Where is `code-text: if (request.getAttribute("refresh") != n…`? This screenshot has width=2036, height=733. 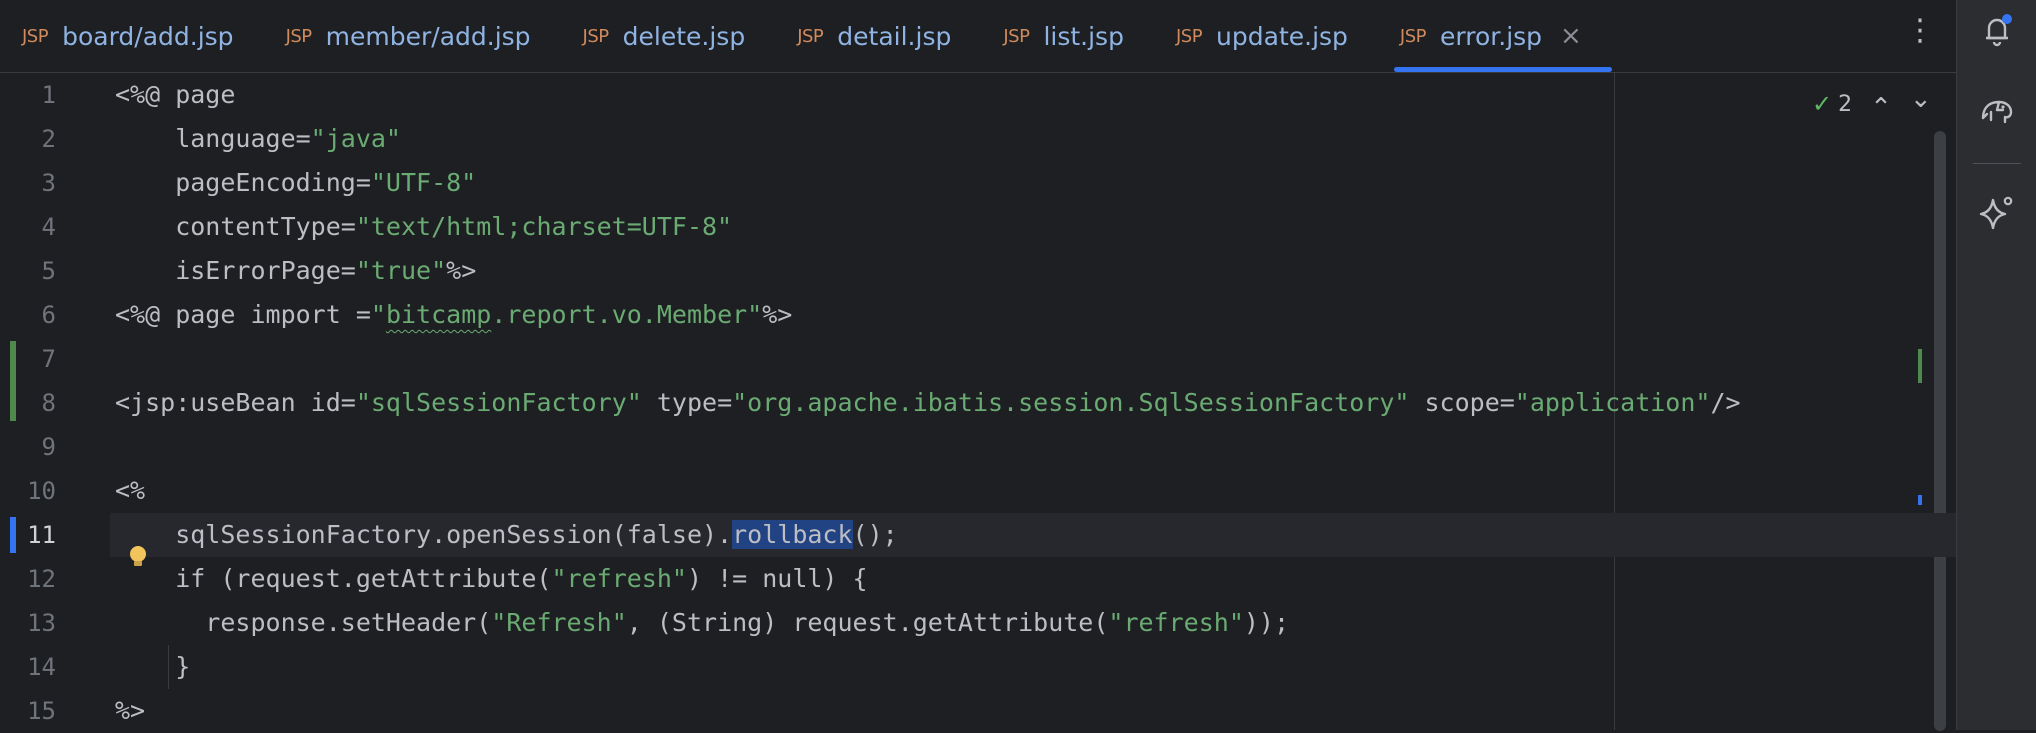 code-text: if (request.getAttribute("refresh") != n… is located at coordinates (491, 579).